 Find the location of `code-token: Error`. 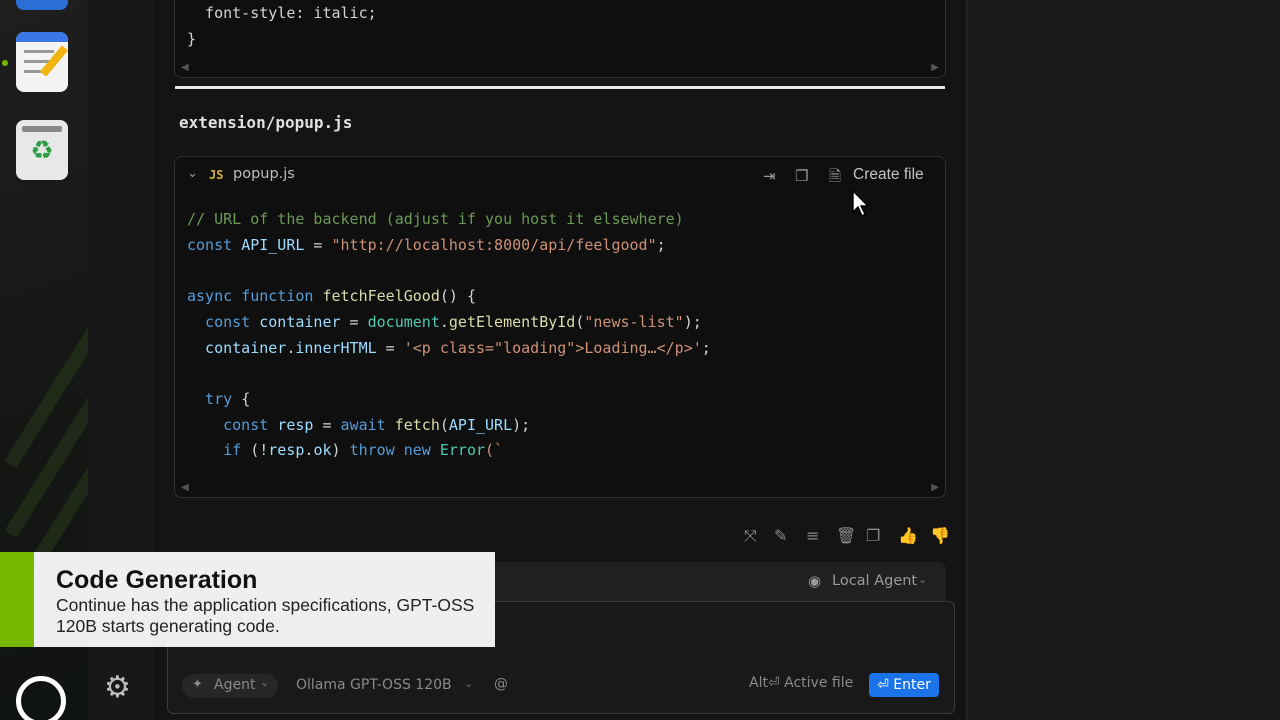

code-token: Error is located at coordinates (462, 450).